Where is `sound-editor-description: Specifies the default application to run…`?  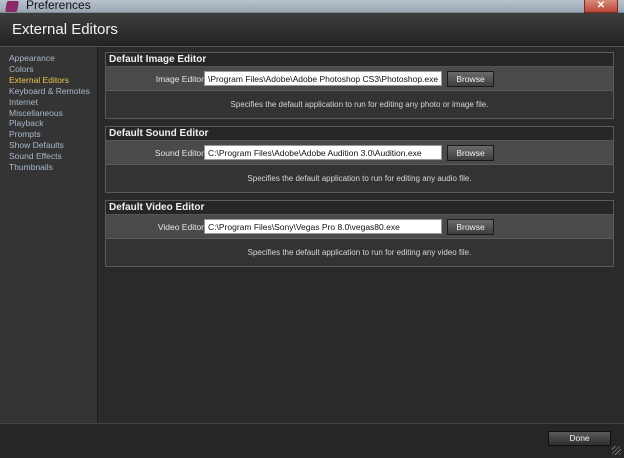
sound-editor-description: Specifies the default application to run… is located at coordinates (359, 178).